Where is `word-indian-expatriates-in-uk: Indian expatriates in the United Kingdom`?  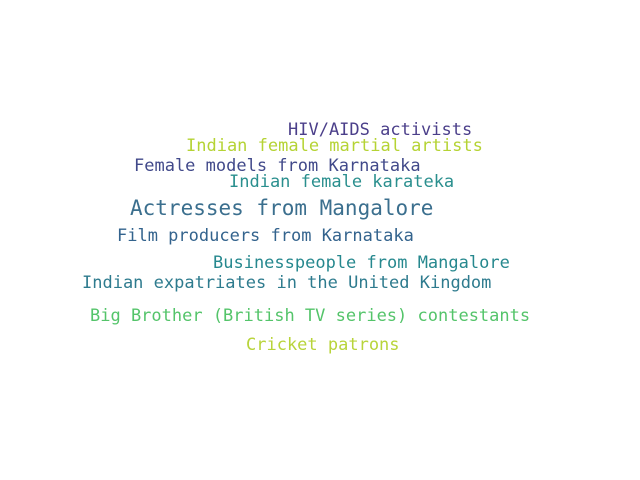 word-indian-expatriates-in-uk: Indian expatriates in the United Kingdom is located at coordinates (287, 283).